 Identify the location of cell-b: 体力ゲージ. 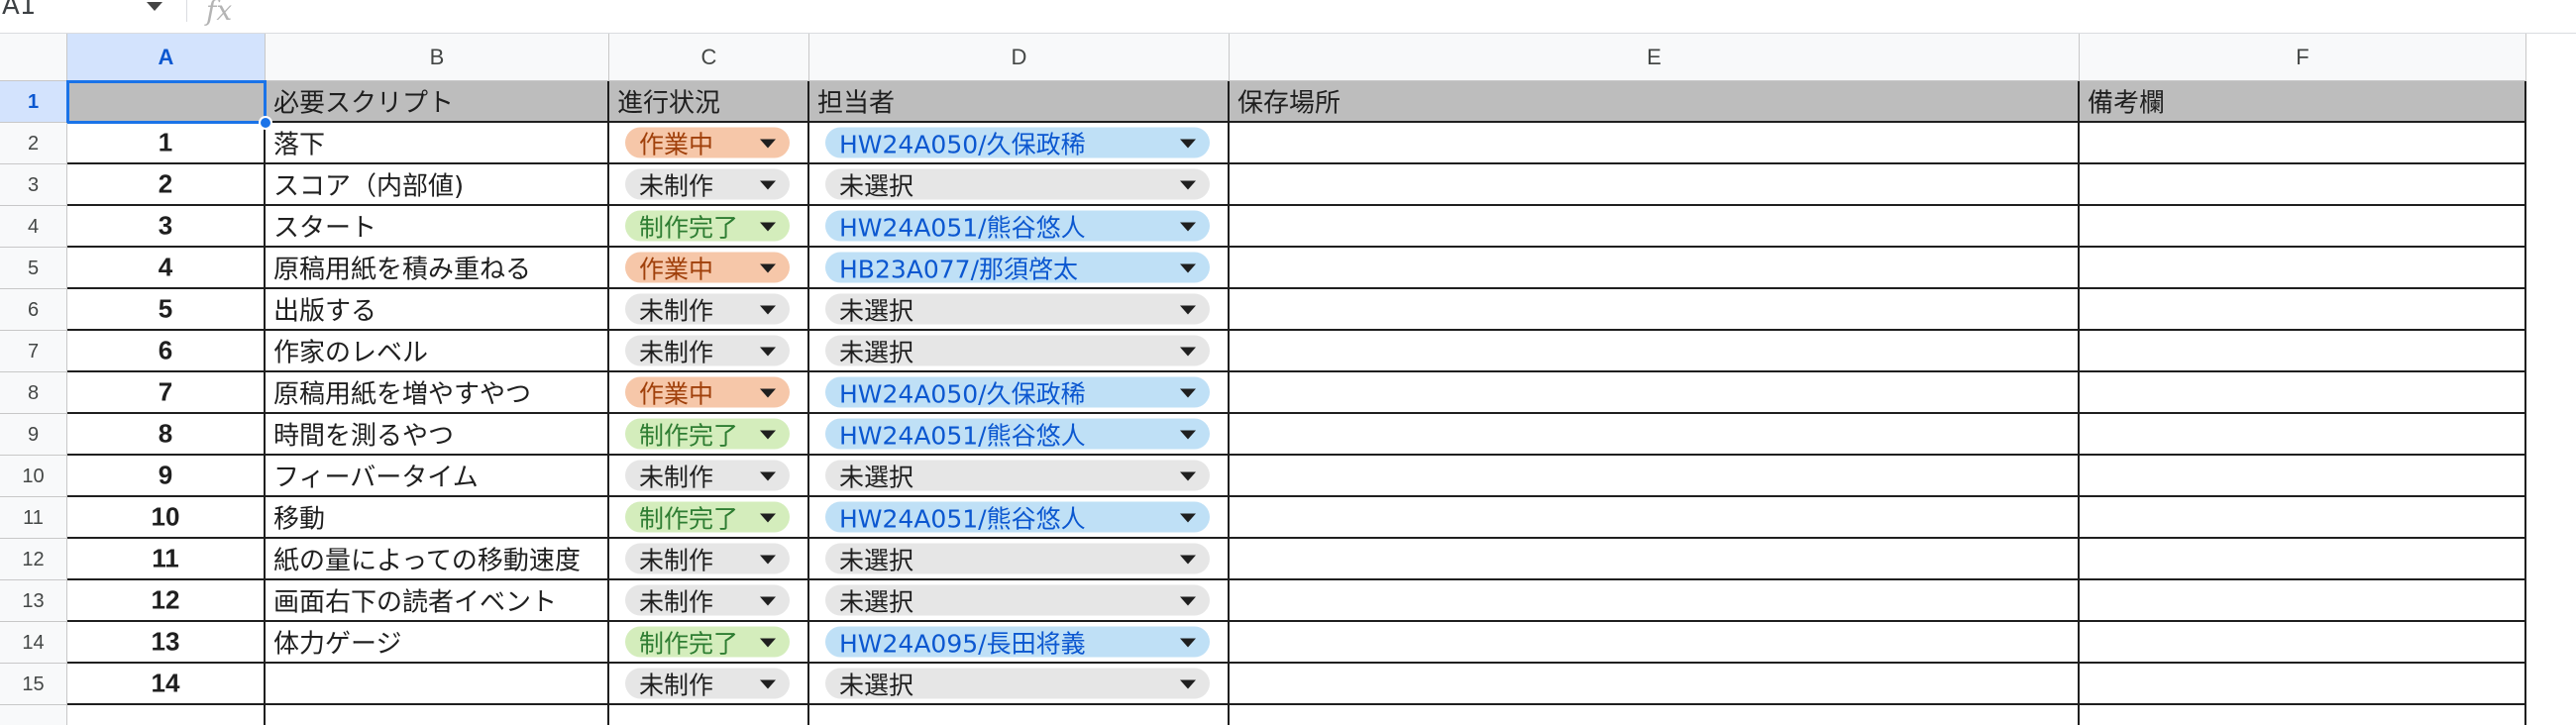
(437, 643).